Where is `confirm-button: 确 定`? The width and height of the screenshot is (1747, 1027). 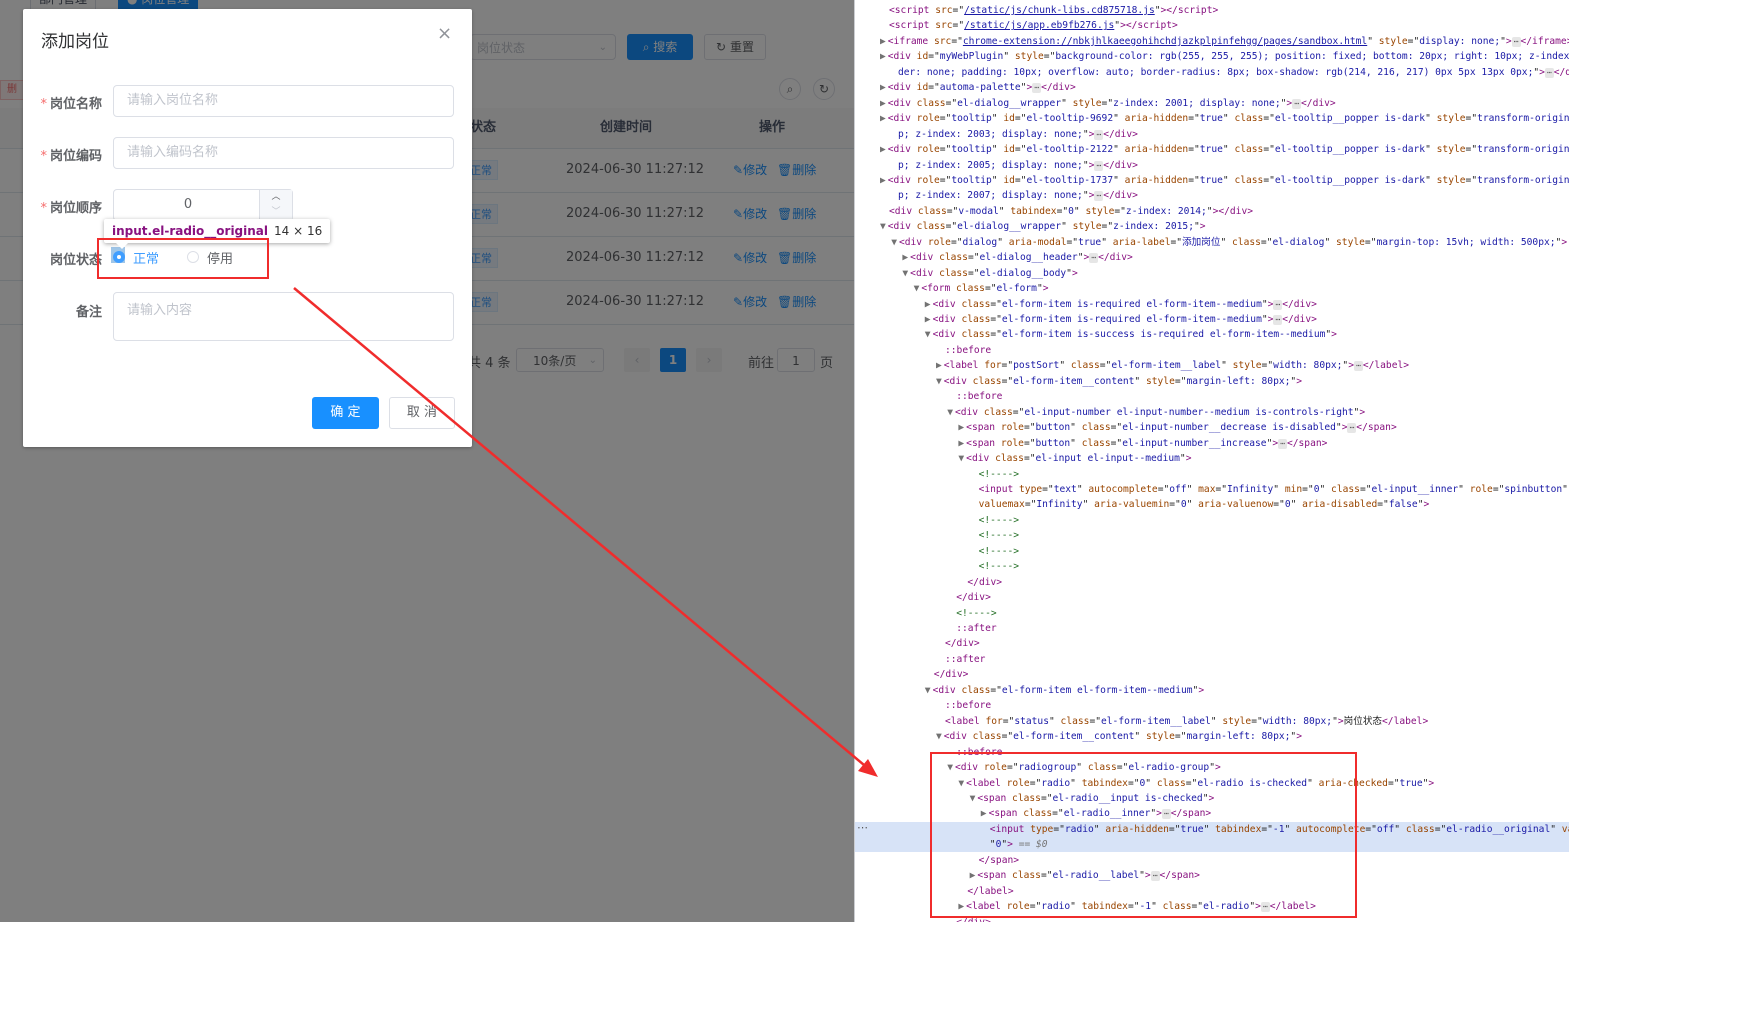 confirm-button: 确 定 is located at coordinates (345, 413).